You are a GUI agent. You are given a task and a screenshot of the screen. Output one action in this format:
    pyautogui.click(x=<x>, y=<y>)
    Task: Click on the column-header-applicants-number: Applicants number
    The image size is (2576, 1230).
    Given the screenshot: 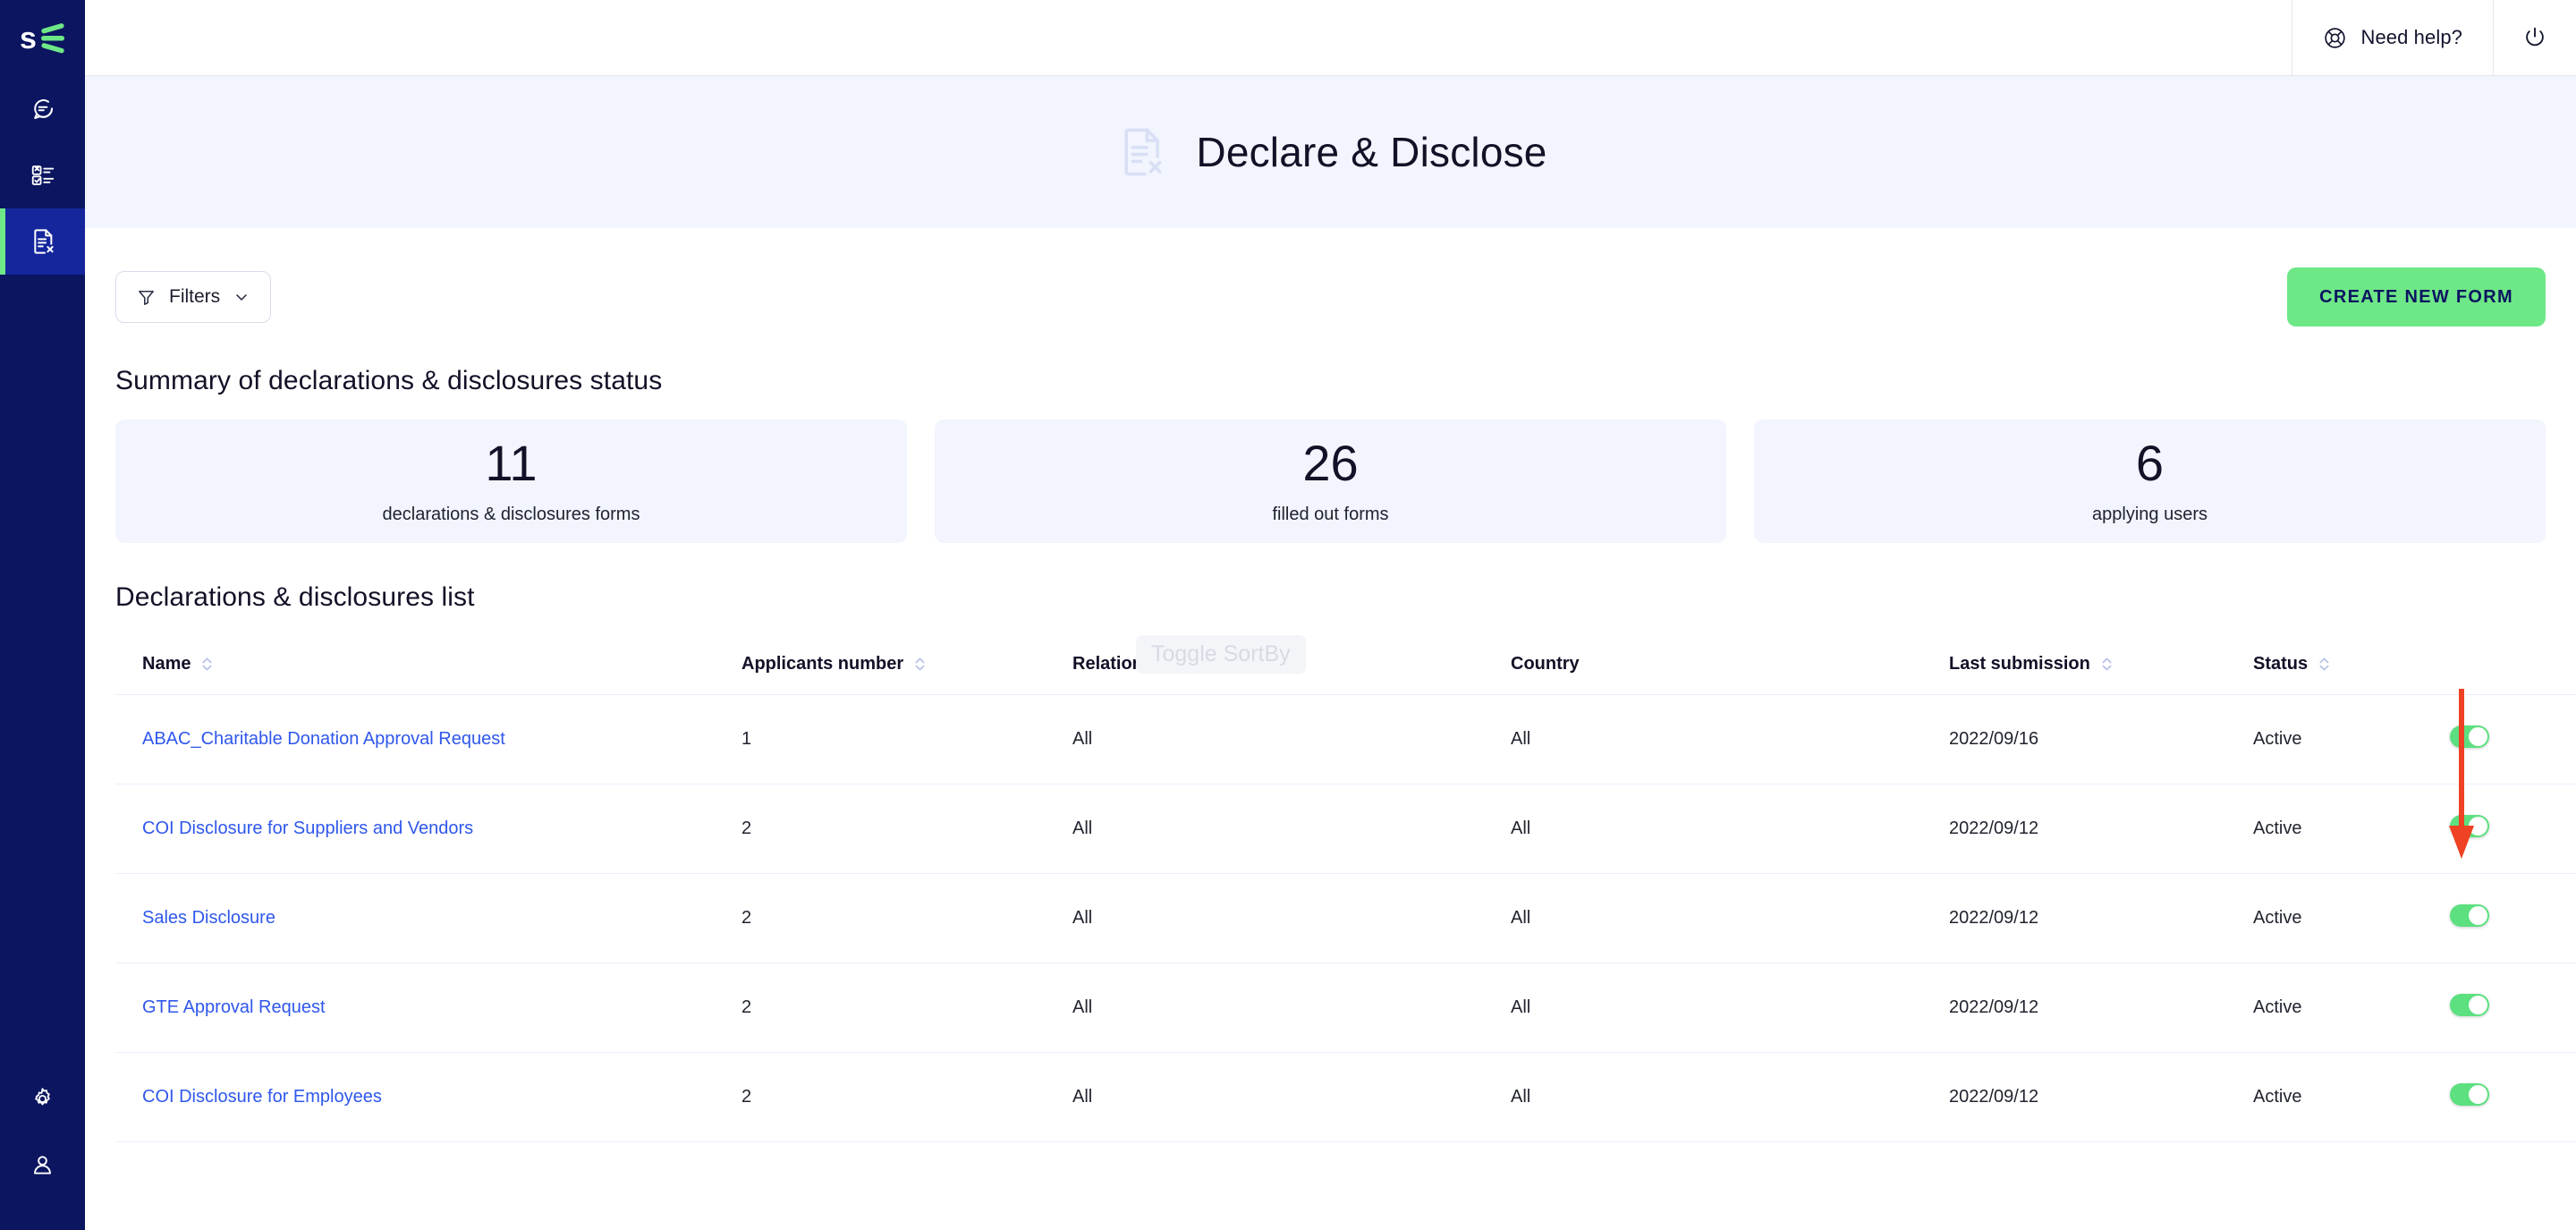 What is the action you would take?
    pyautogui.click(x=906, y=674)
    